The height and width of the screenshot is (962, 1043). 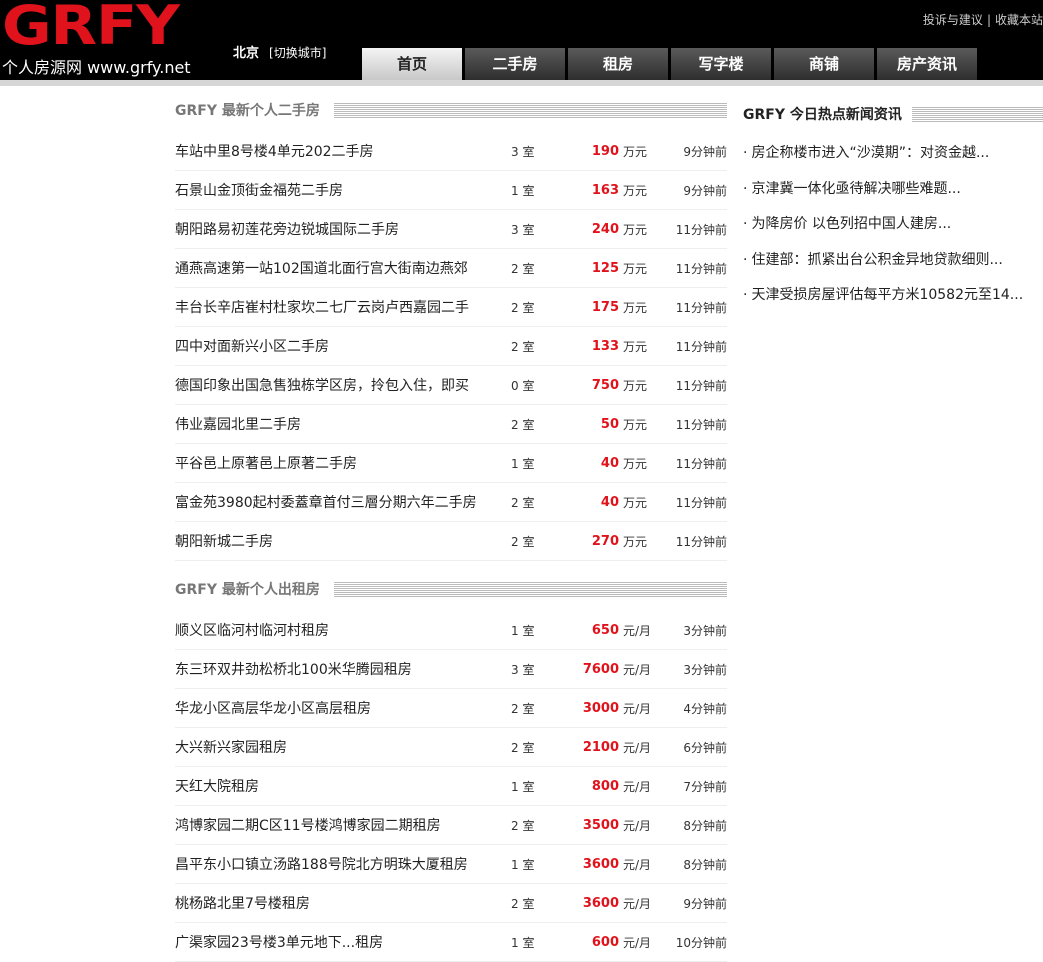 I want to click on feedback-link: 投诉与建议, so click(x=953, y=20).